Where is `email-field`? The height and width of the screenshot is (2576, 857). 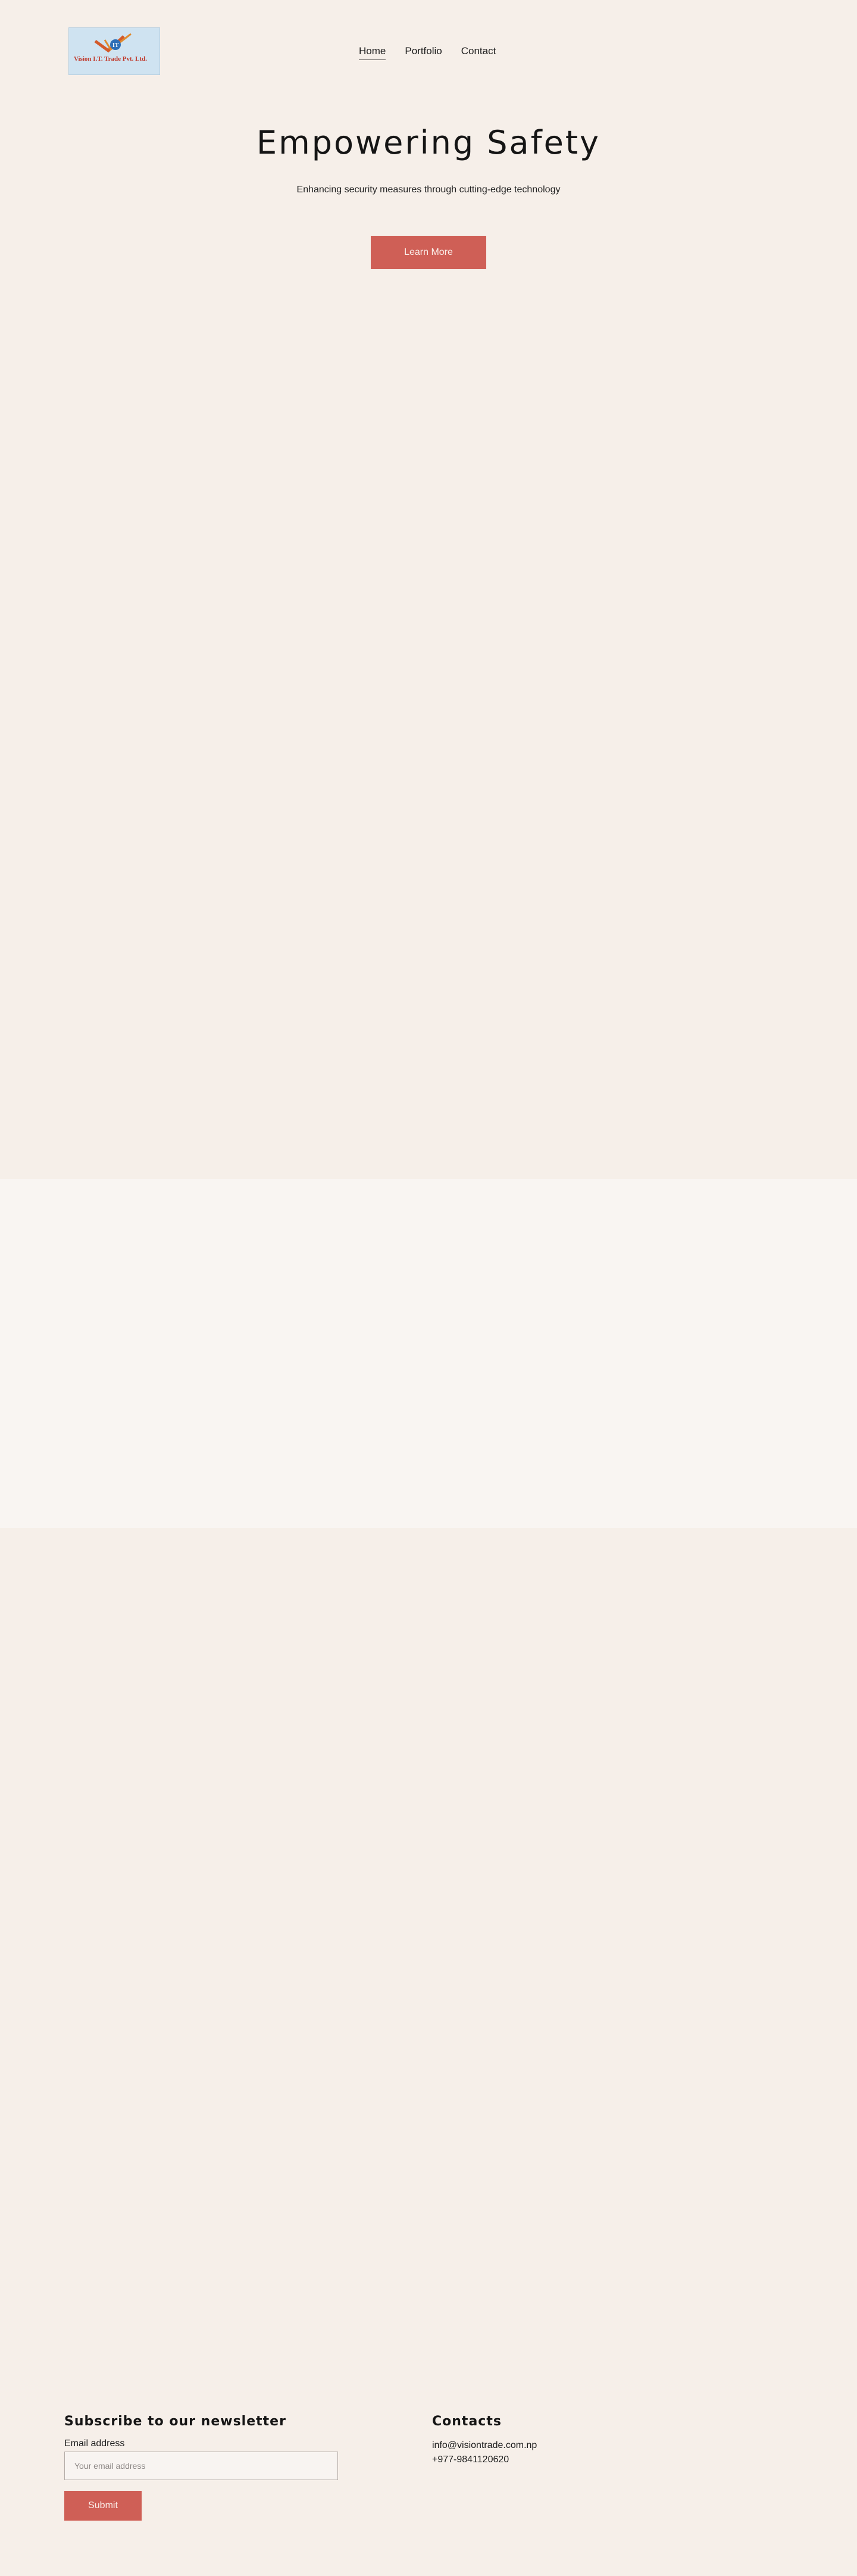
email-field is located at coordinates (201, 2466).